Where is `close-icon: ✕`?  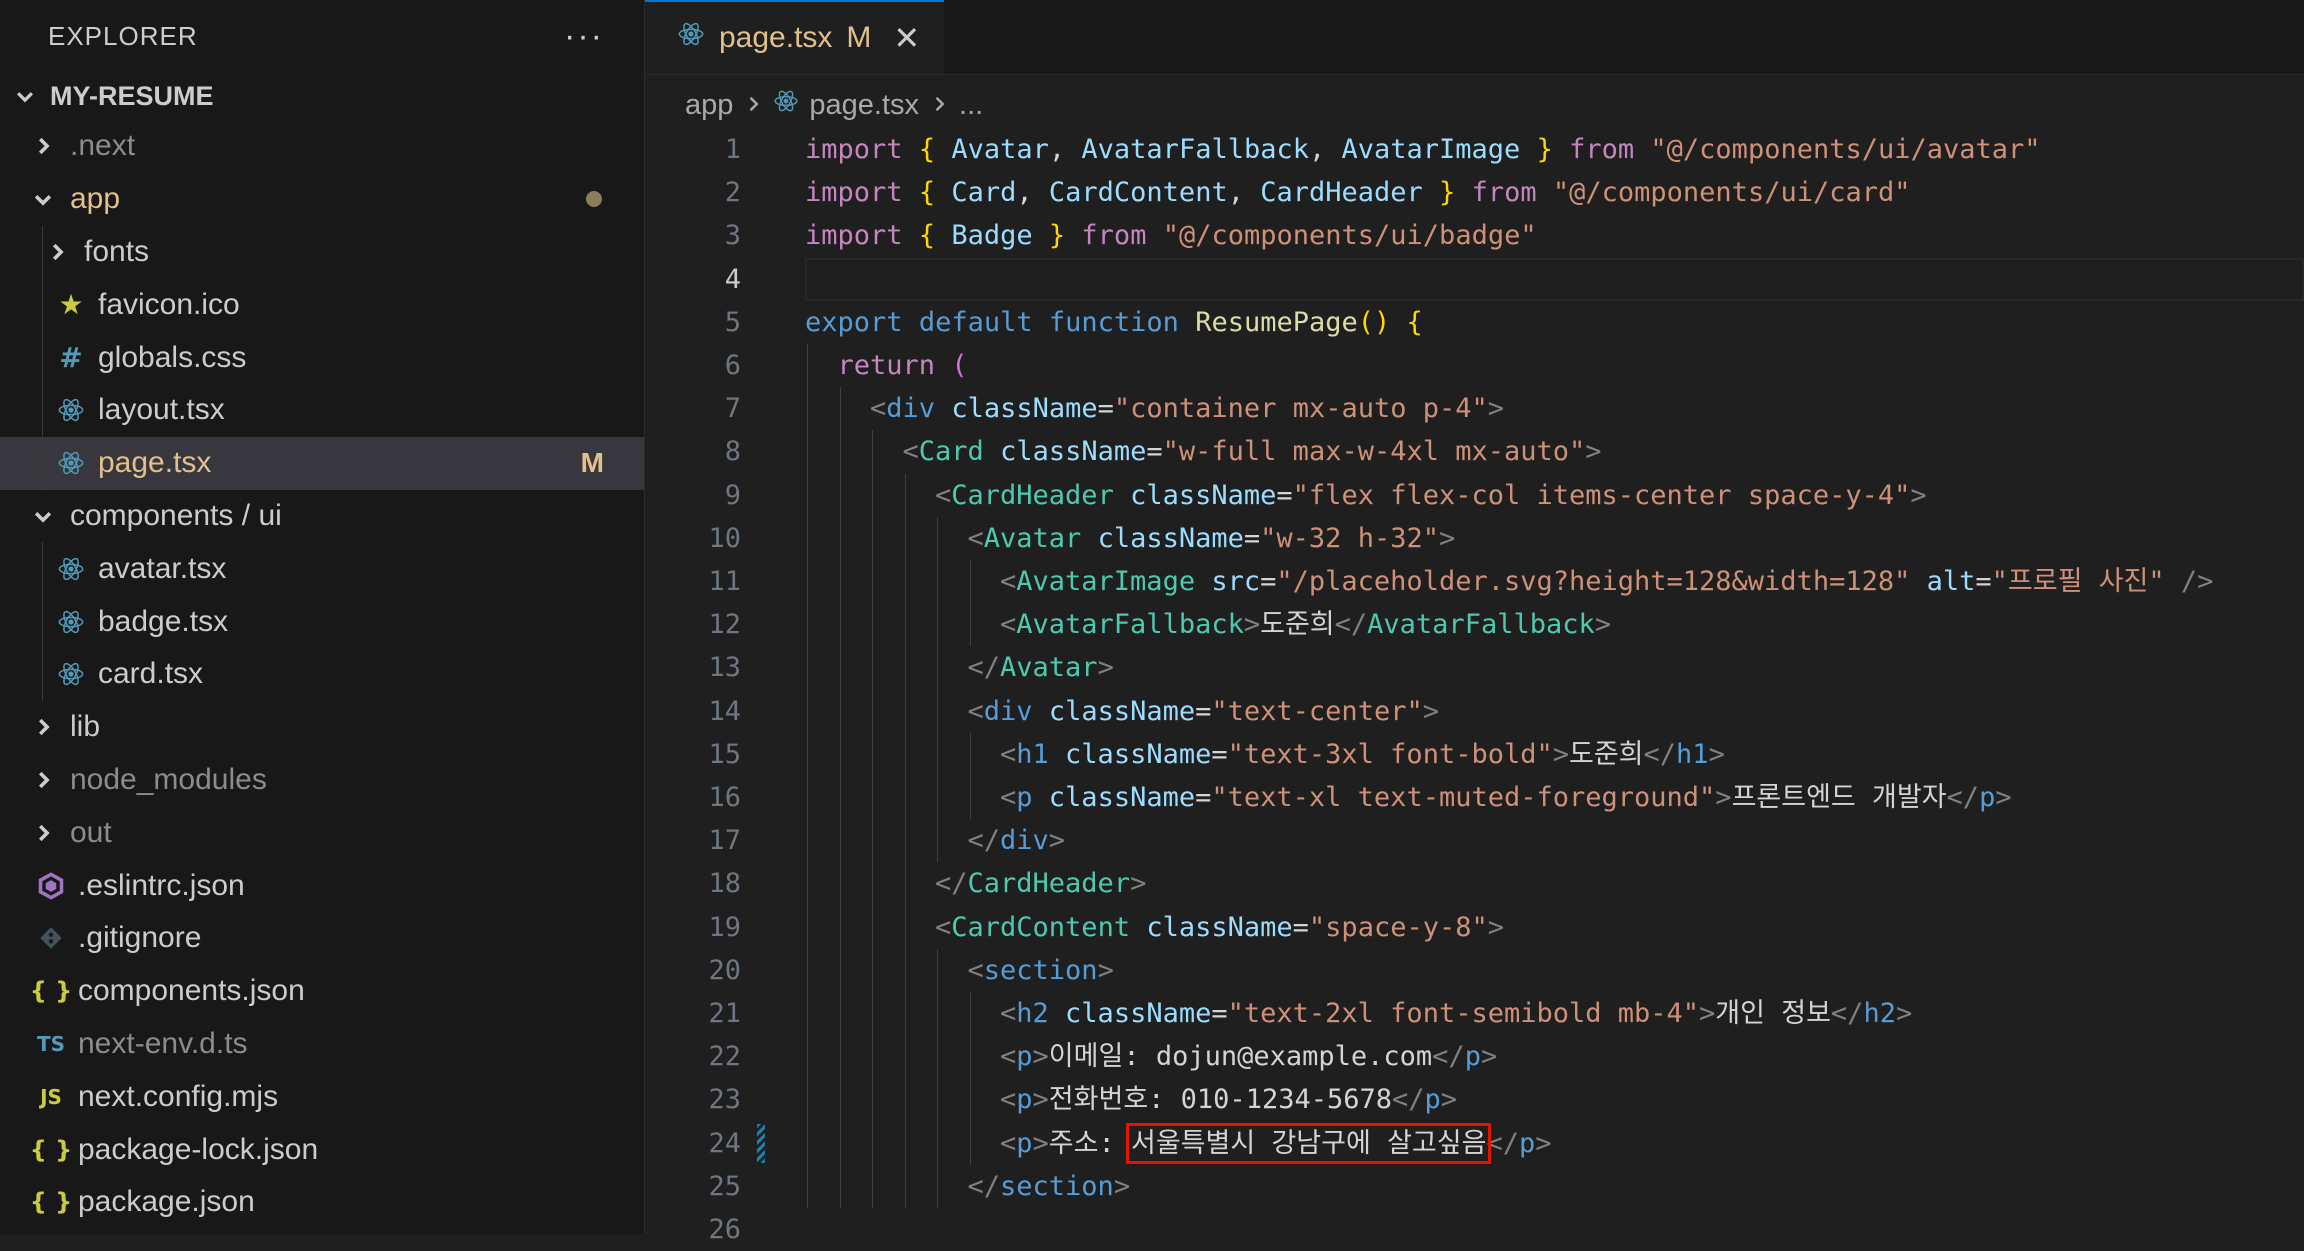 close-icon: ✕ is located at coordinates (906, 38).